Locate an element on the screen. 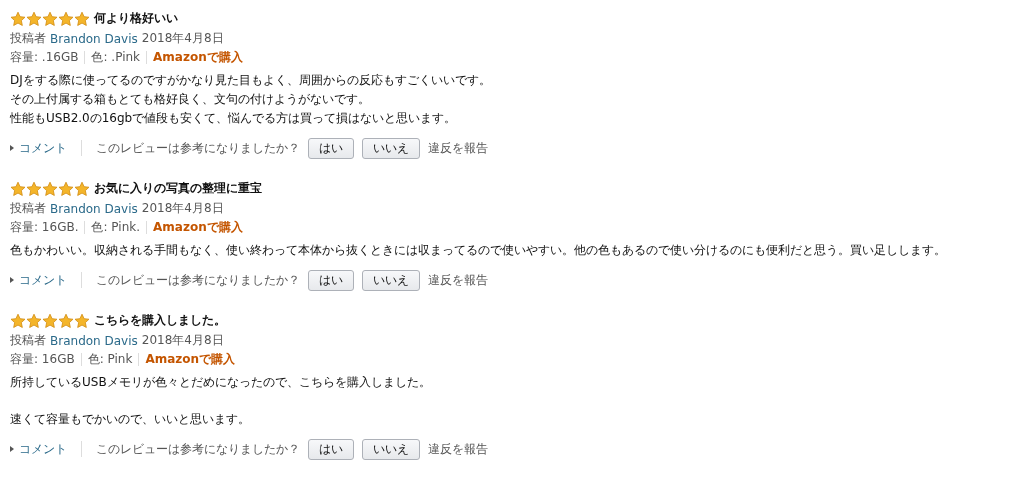 The image size is (1031, 482). review-title: こちらを購入しました。 is located at coordinates (160, 320).